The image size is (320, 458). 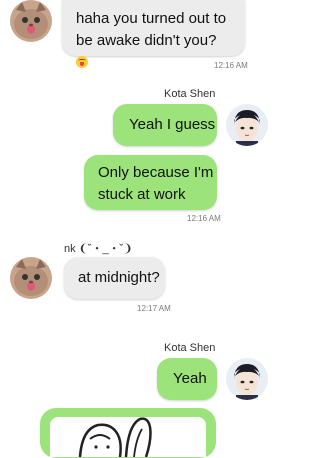 What do you see at coordinates (98, 249) in the screenshot?
I see `sender-name: nk ❨˘・_・˘❩` at bounding box center [98, 249].